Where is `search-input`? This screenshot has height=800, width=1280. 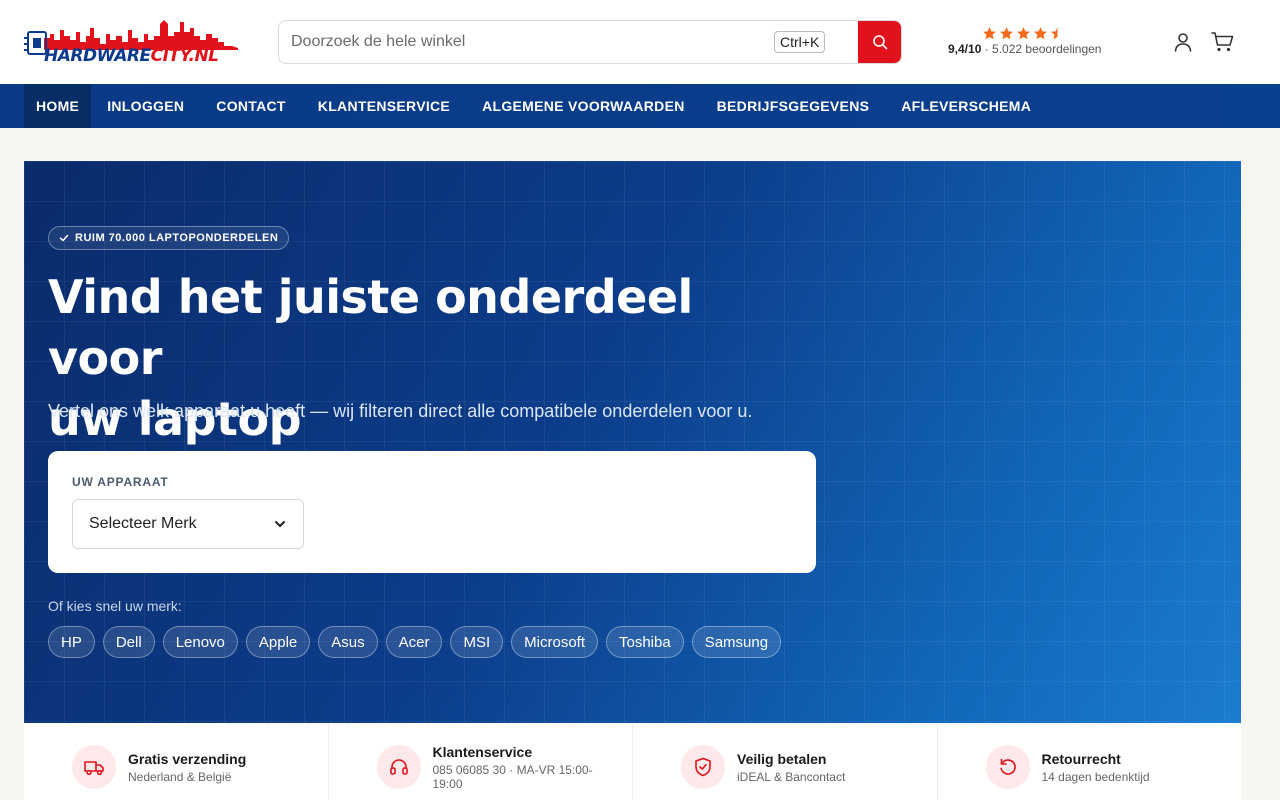 search-input is located at coordinates (569, 42).